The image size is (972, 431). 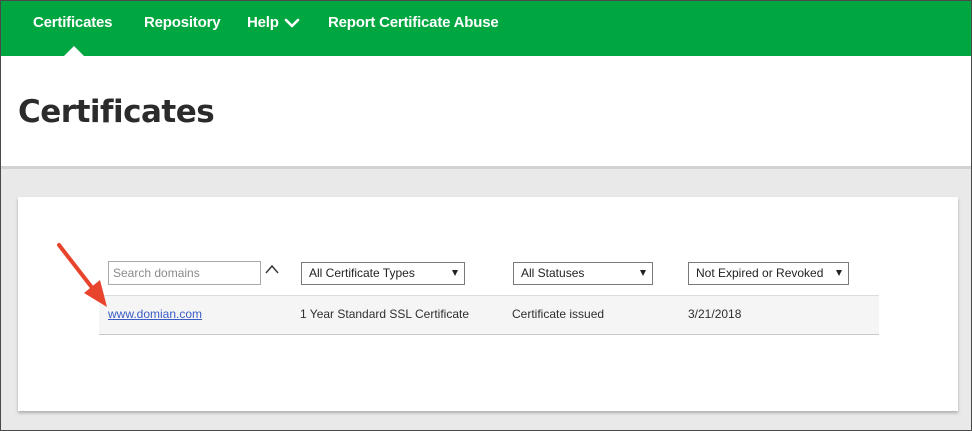 What do you see at coordinates (715, 314) in the screenshot?
I see `date-cell: 3/21/2018` at bounding box center [715, 314].